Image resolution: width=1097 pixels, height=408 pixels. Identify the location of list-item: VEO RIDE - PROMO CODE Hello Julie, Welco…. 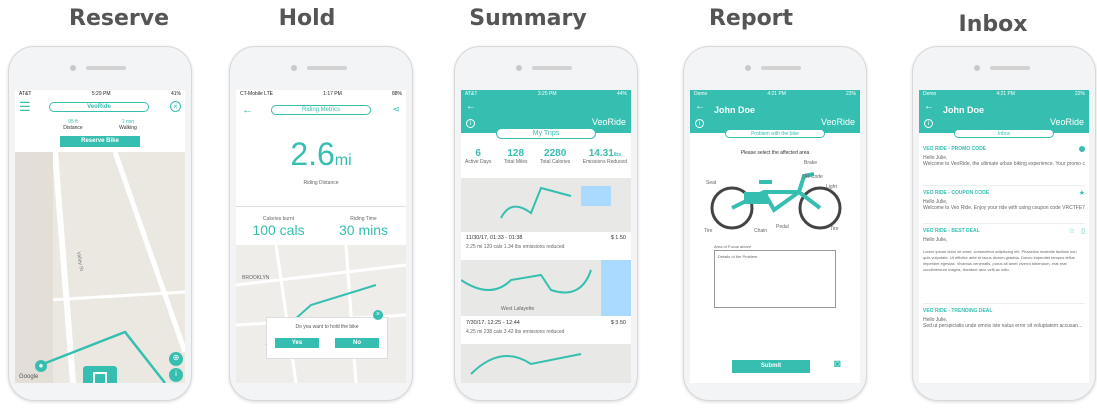
(1004, 166).